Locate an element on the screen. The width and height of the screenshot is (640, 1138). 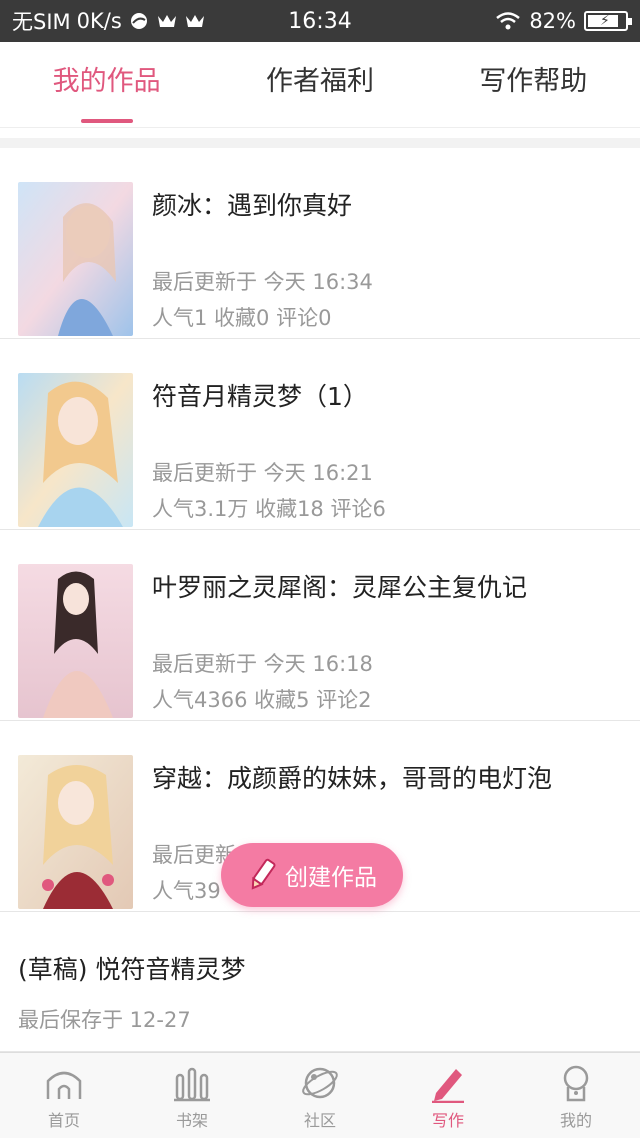
nav-write: 写作 is located at coordinates (448, 1095).